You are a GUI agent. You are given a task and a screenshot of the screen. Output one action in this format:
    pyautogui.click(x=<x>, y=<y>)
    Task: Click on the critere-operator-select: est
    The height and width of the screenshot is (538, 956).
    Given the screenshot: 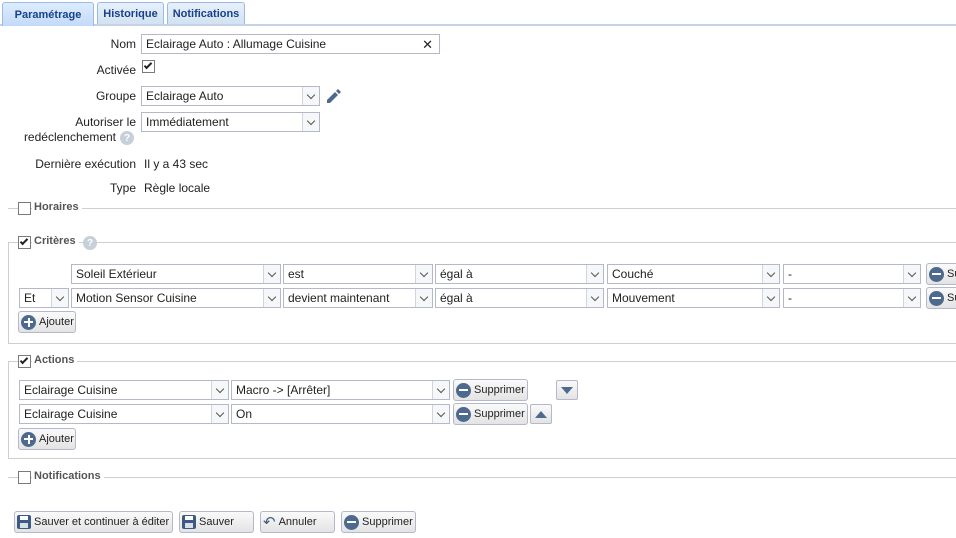 What is the action you would take?
    pyautogui.click(x=358, y=274)
    